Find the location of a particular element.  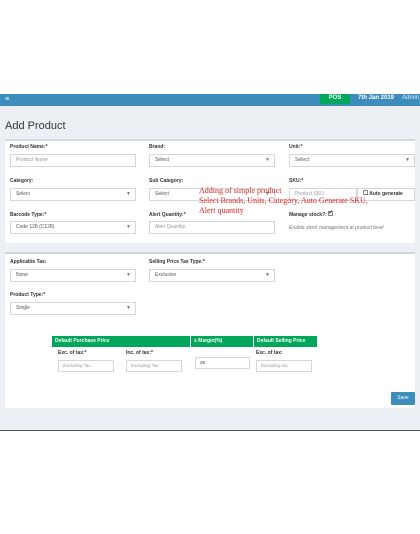

brand-select-value: Select is located at coordinates (162, 160).